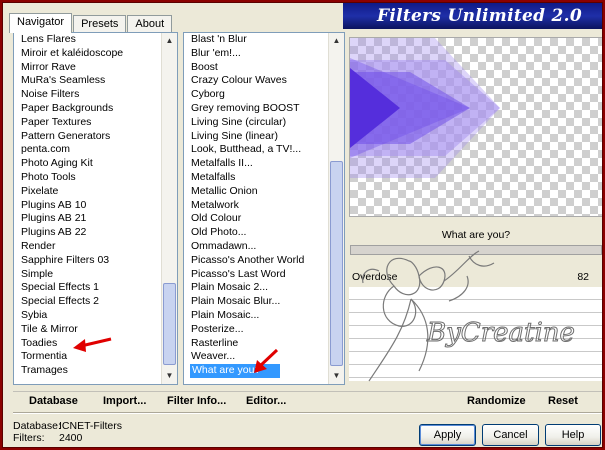  Describe the element at coordinates (496, 401) in the screenshot. I see `randomize-button: Randomize` at that location.